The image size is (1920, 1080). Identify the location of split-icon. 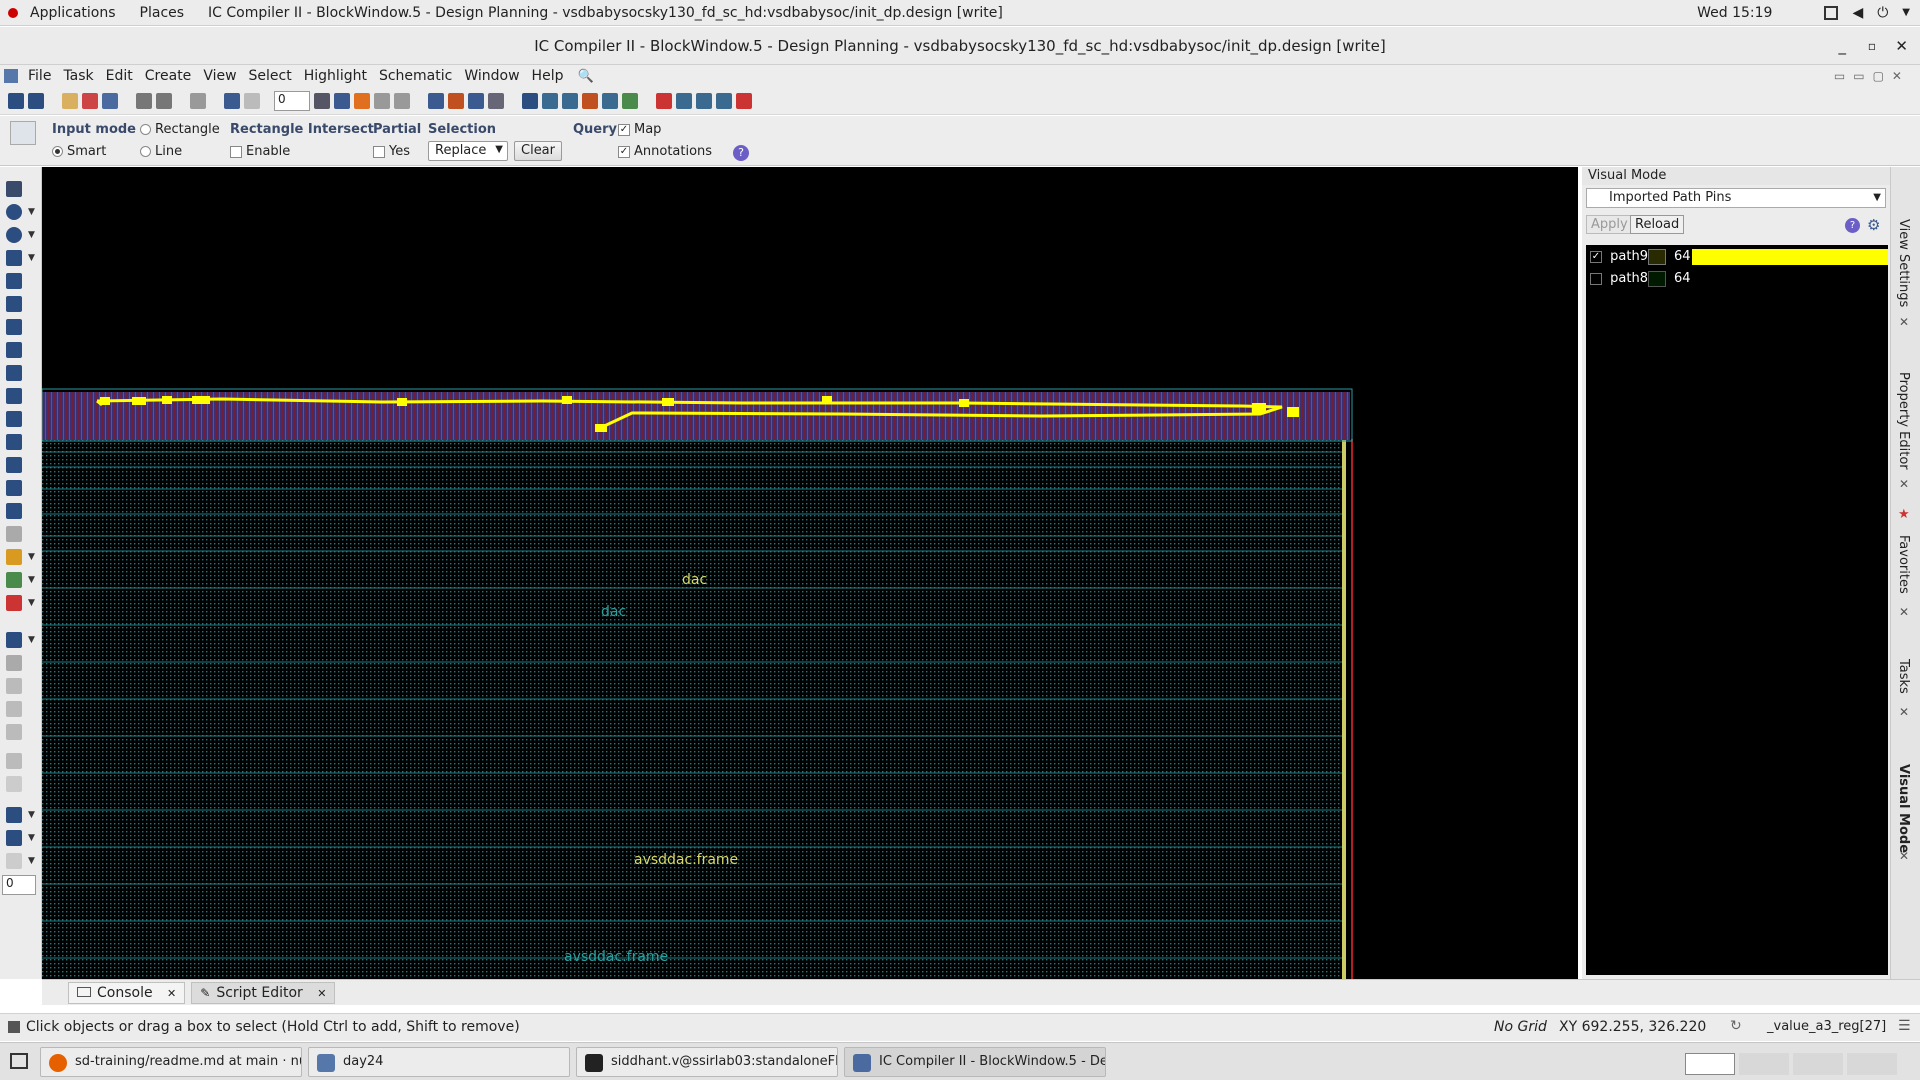
(14, 396).